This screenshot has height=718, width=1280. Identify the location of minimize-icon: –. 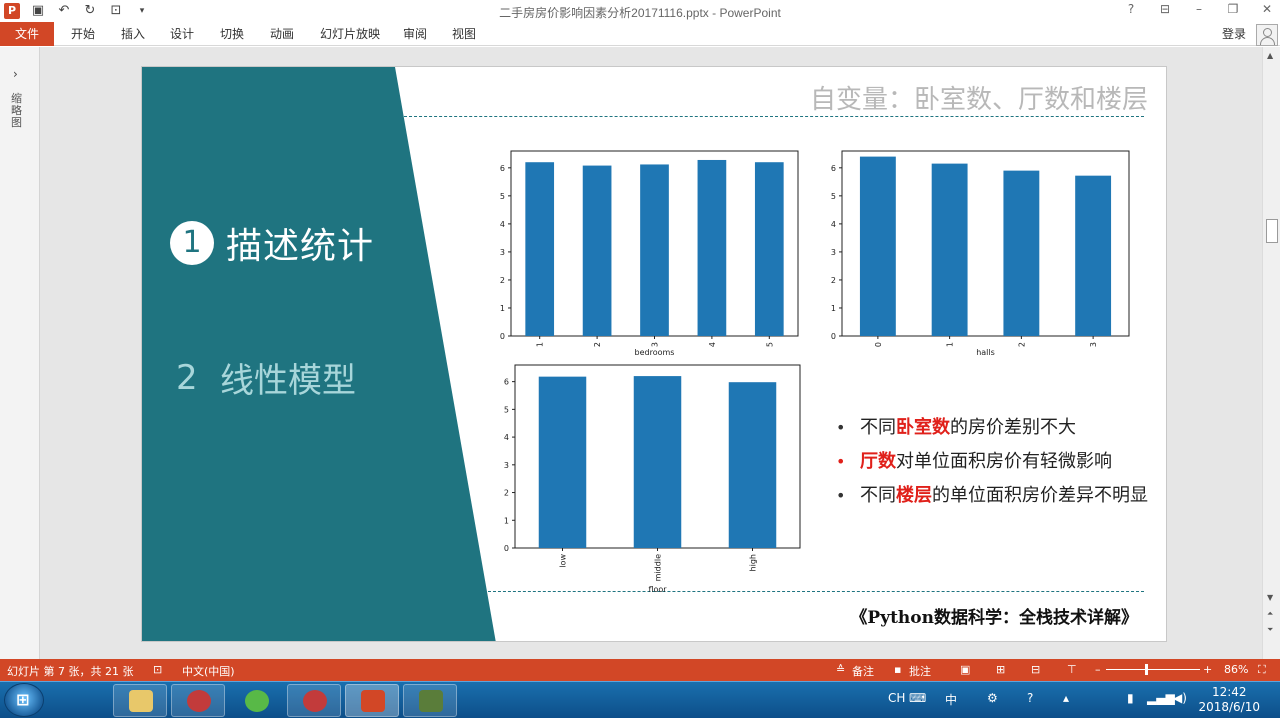
(1199, 9).